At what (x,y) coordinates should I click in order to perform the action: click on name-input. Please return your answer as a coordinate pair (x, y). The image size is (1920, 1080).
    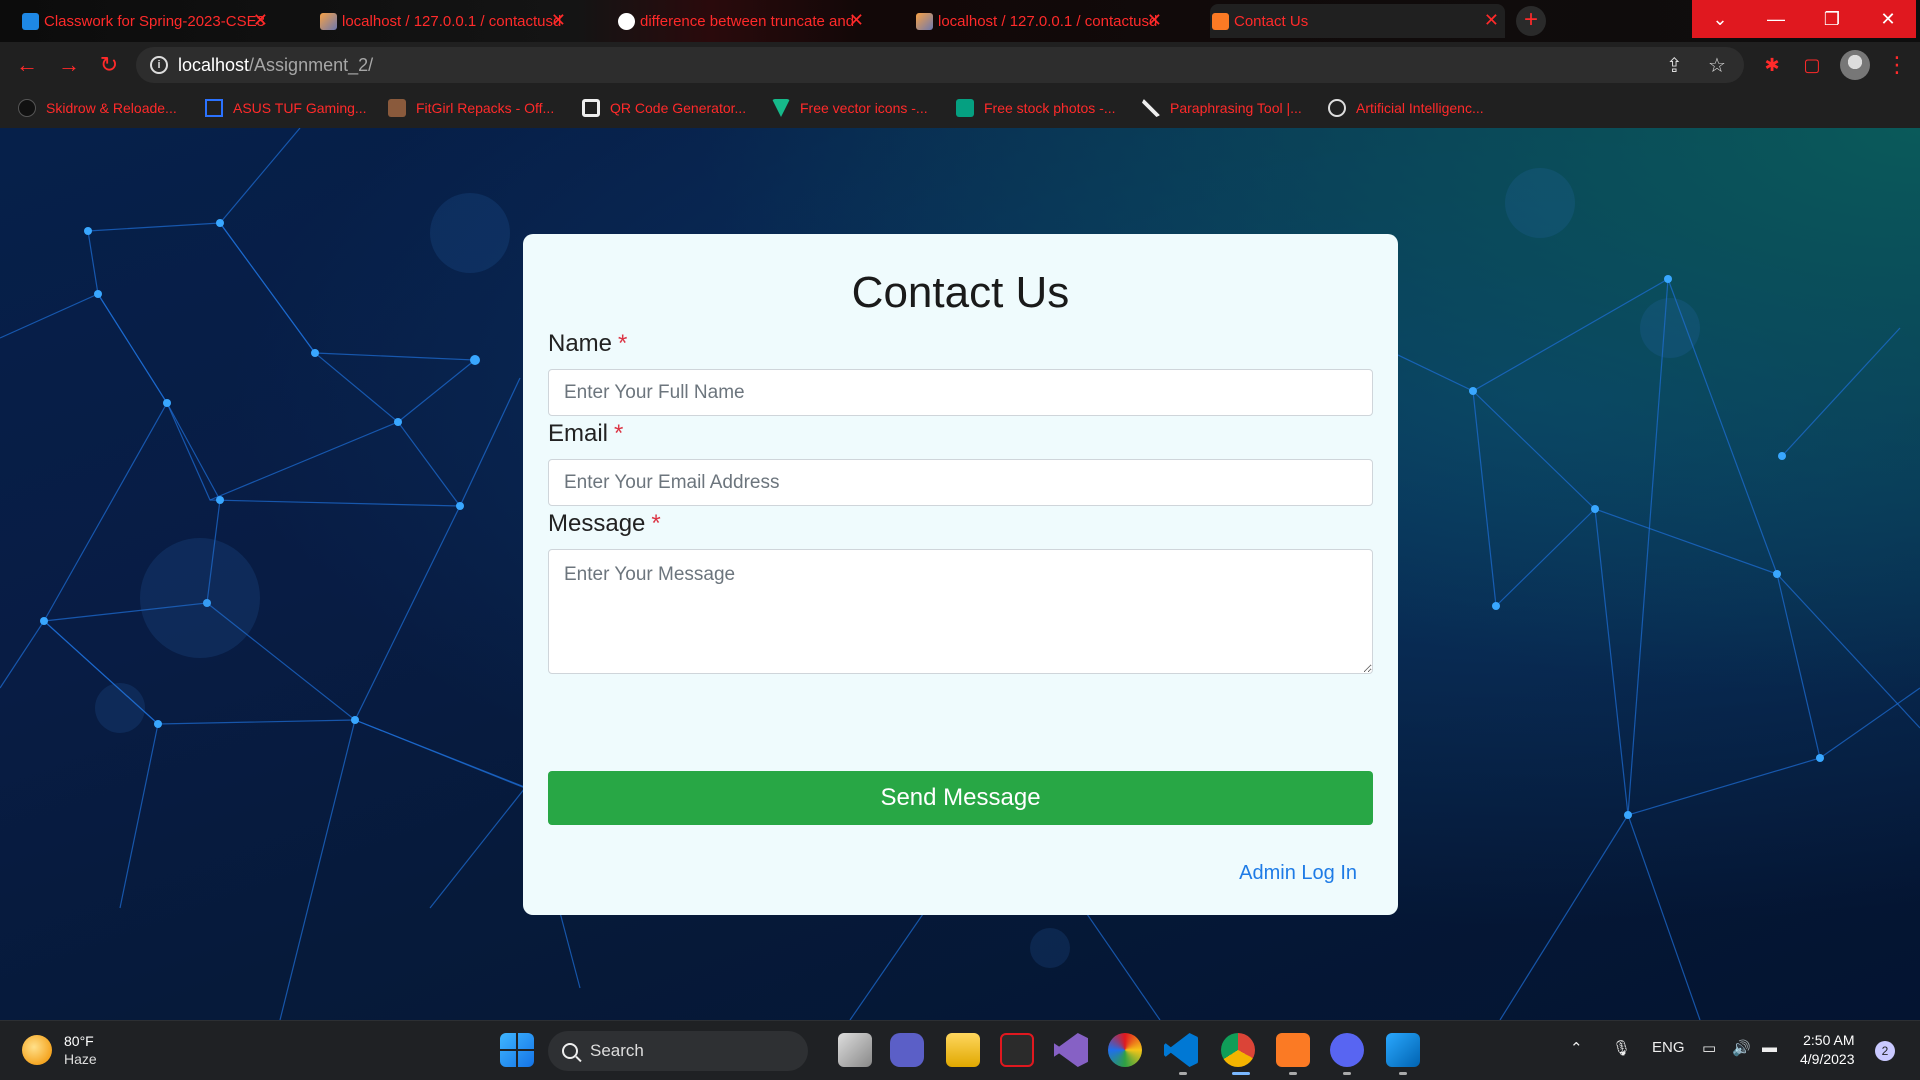
    Looking at the image, I should click on (960, 392).